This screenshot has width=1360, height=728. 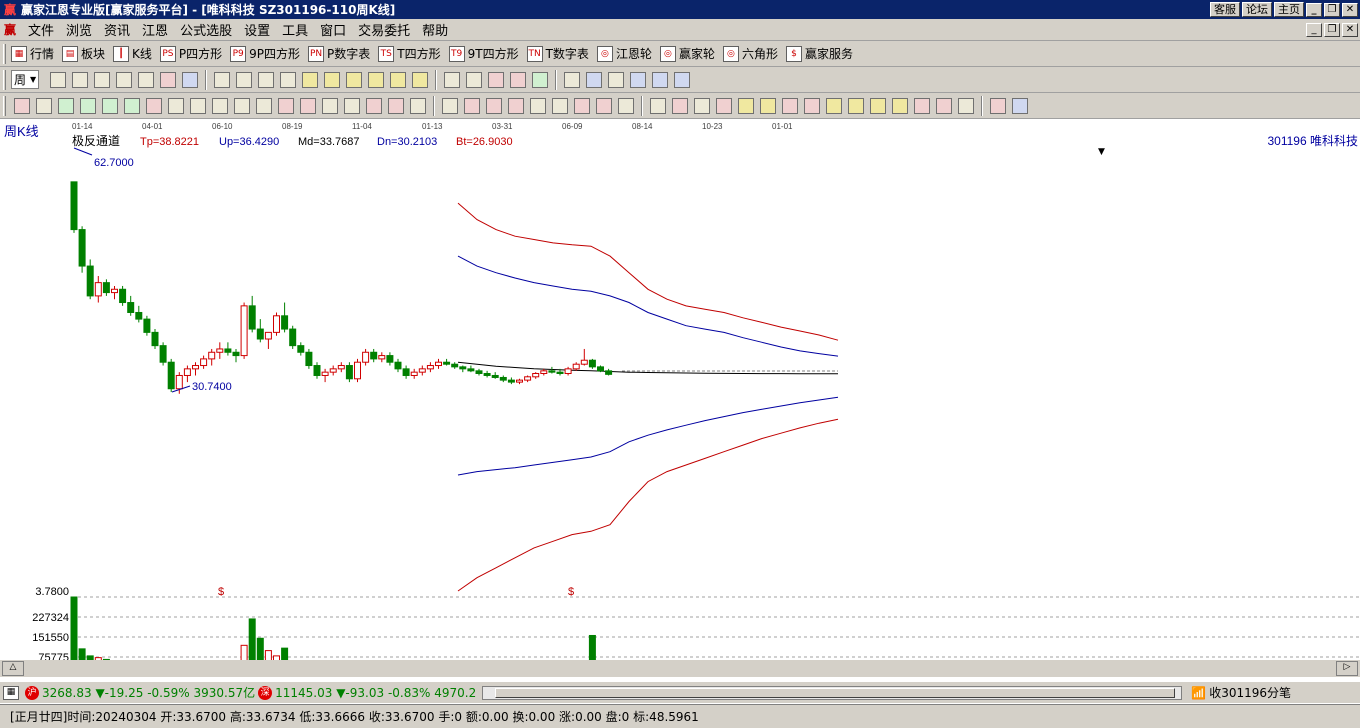 I want to click on fan-tool-icon, so click(x=66, y=105).